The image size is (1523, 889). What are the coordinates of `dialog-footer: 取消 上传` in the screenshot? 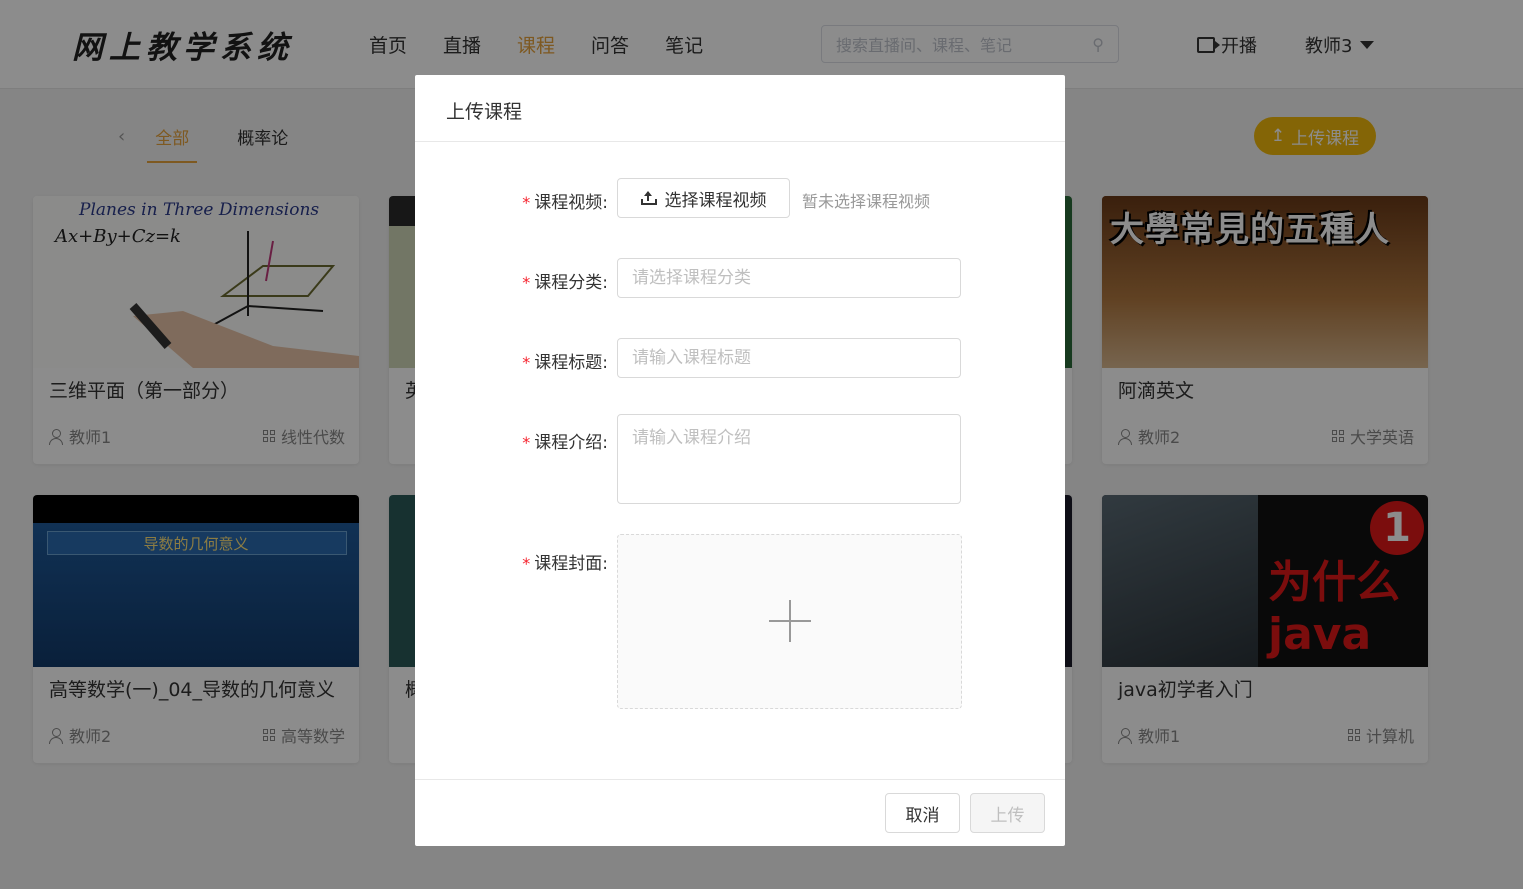 It's located at (740, 812).